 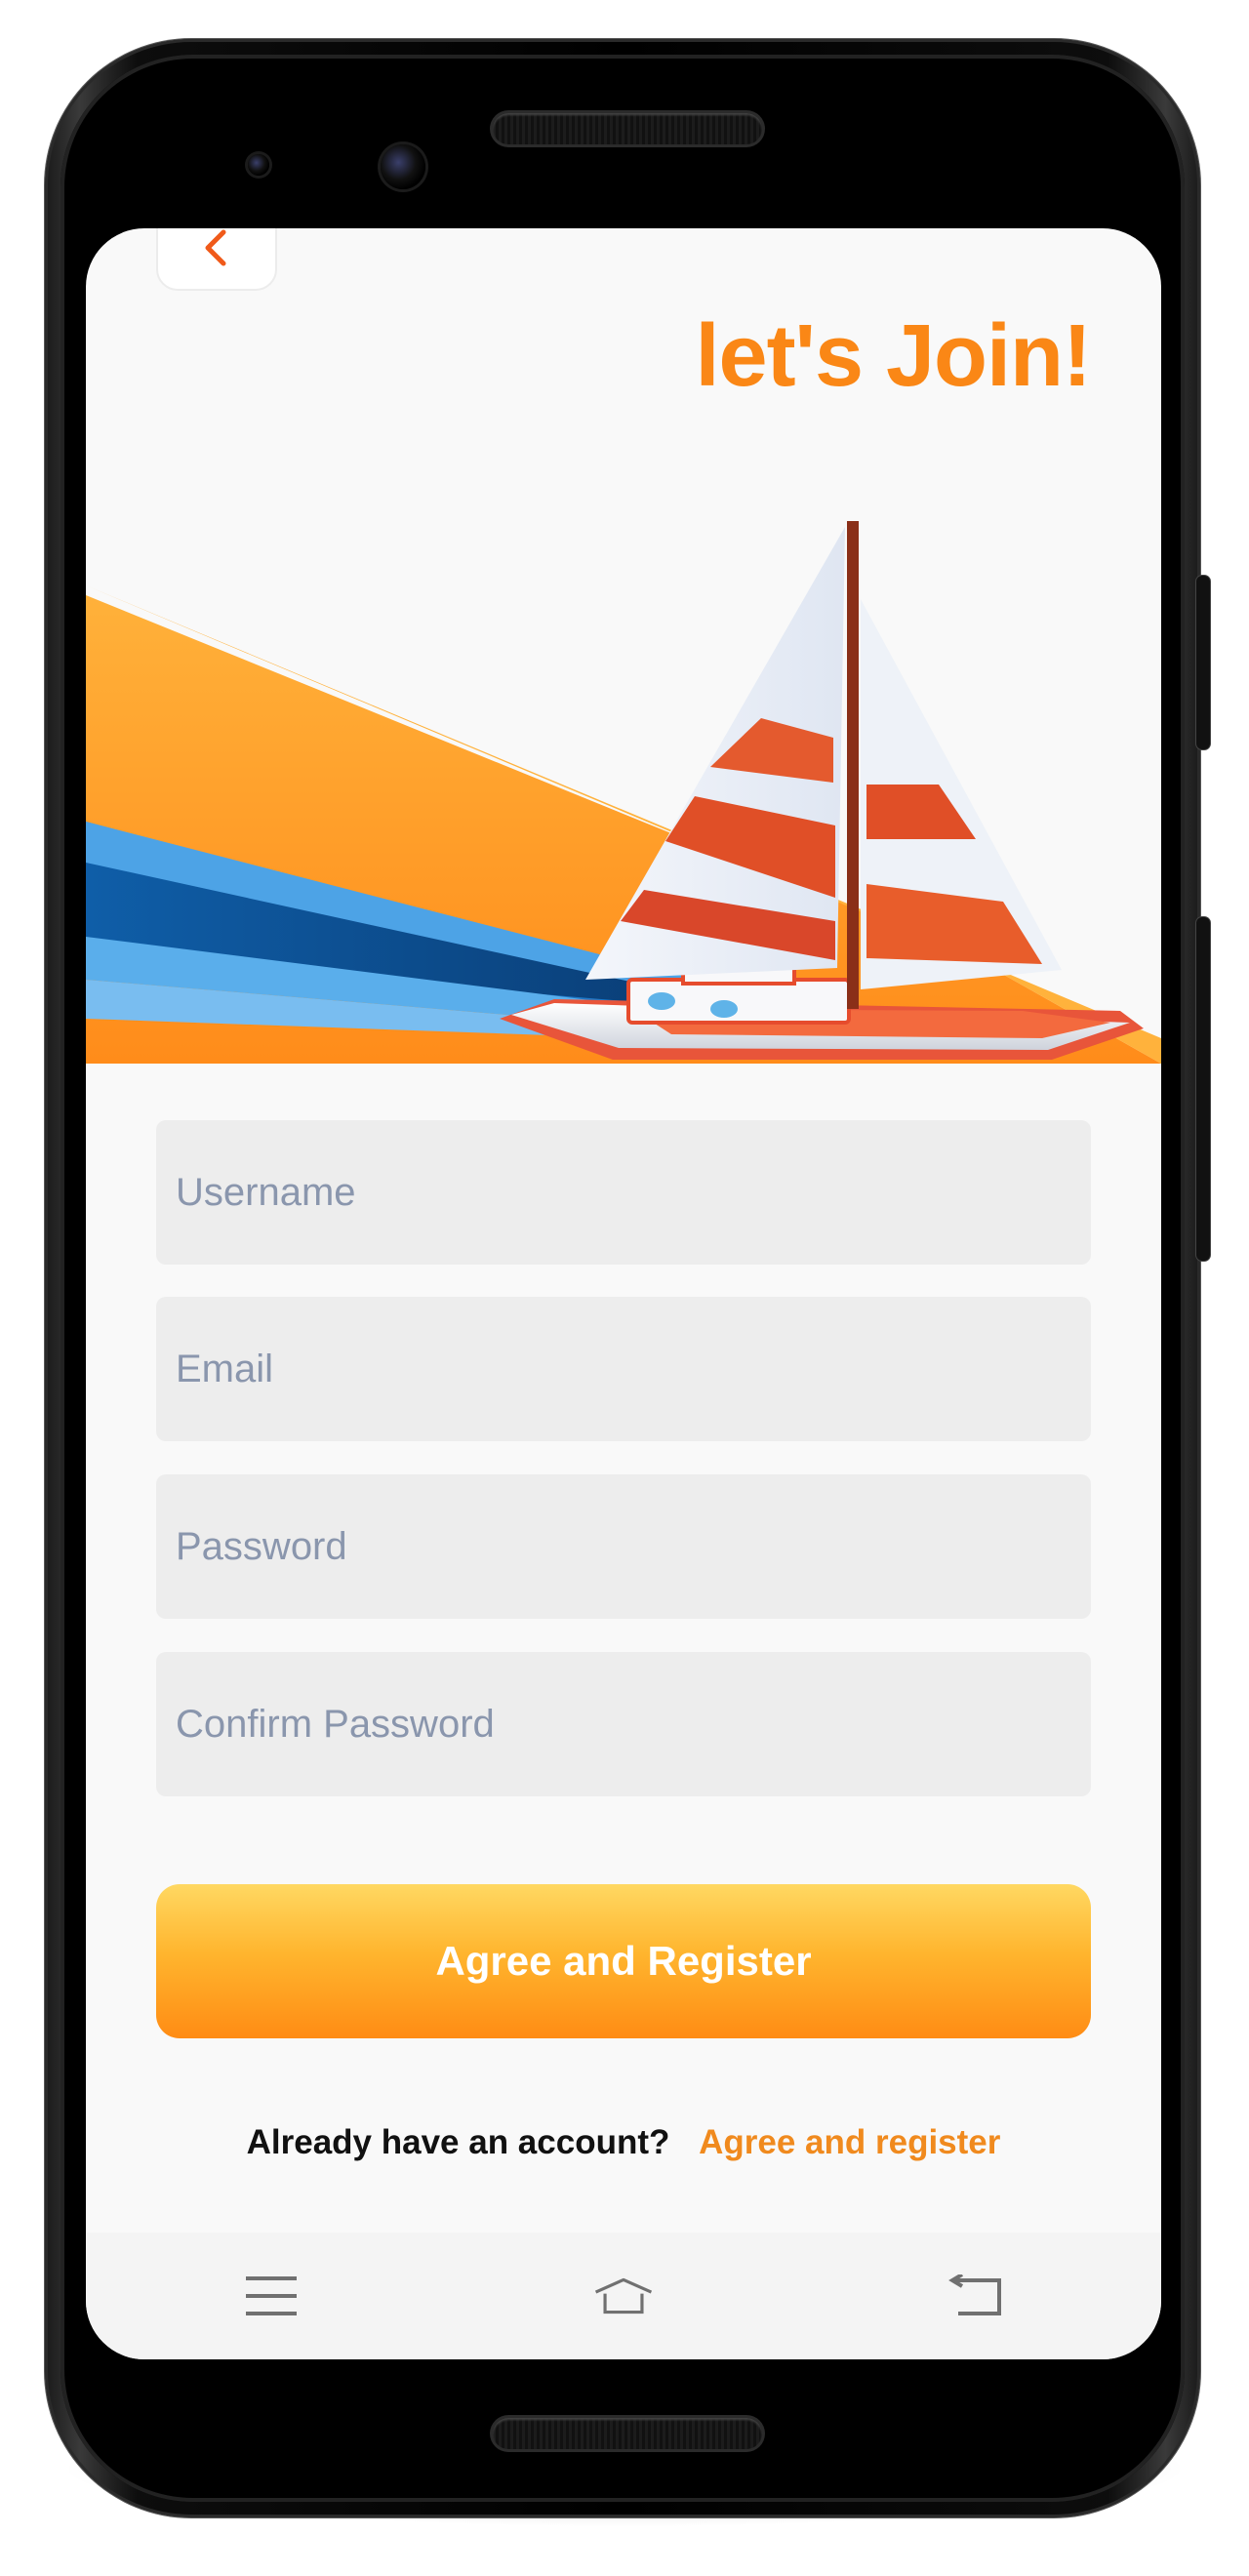 I want to click on front-sensor, so click(x=258, y=165).